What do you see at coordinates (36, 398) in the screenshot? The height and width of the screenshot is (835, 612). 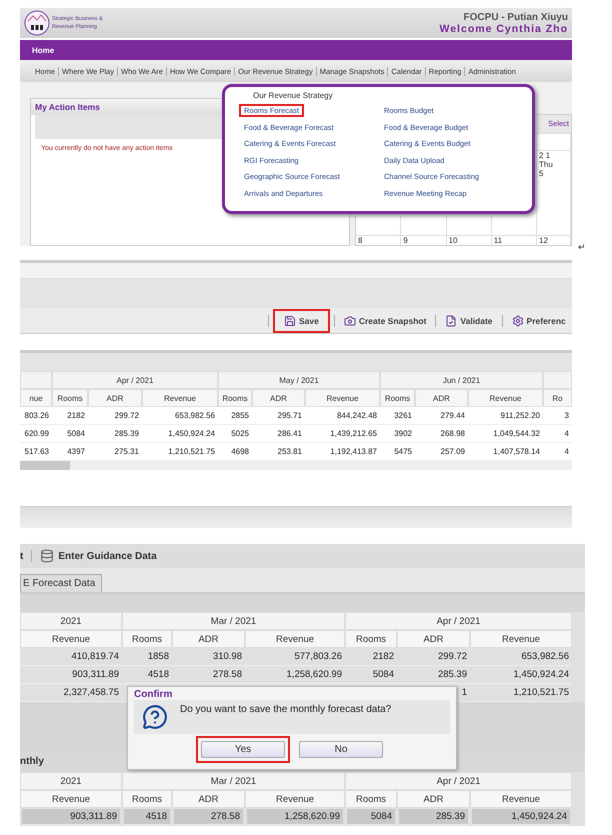 I see `column-header: nue` at bounding box center [36, 398].